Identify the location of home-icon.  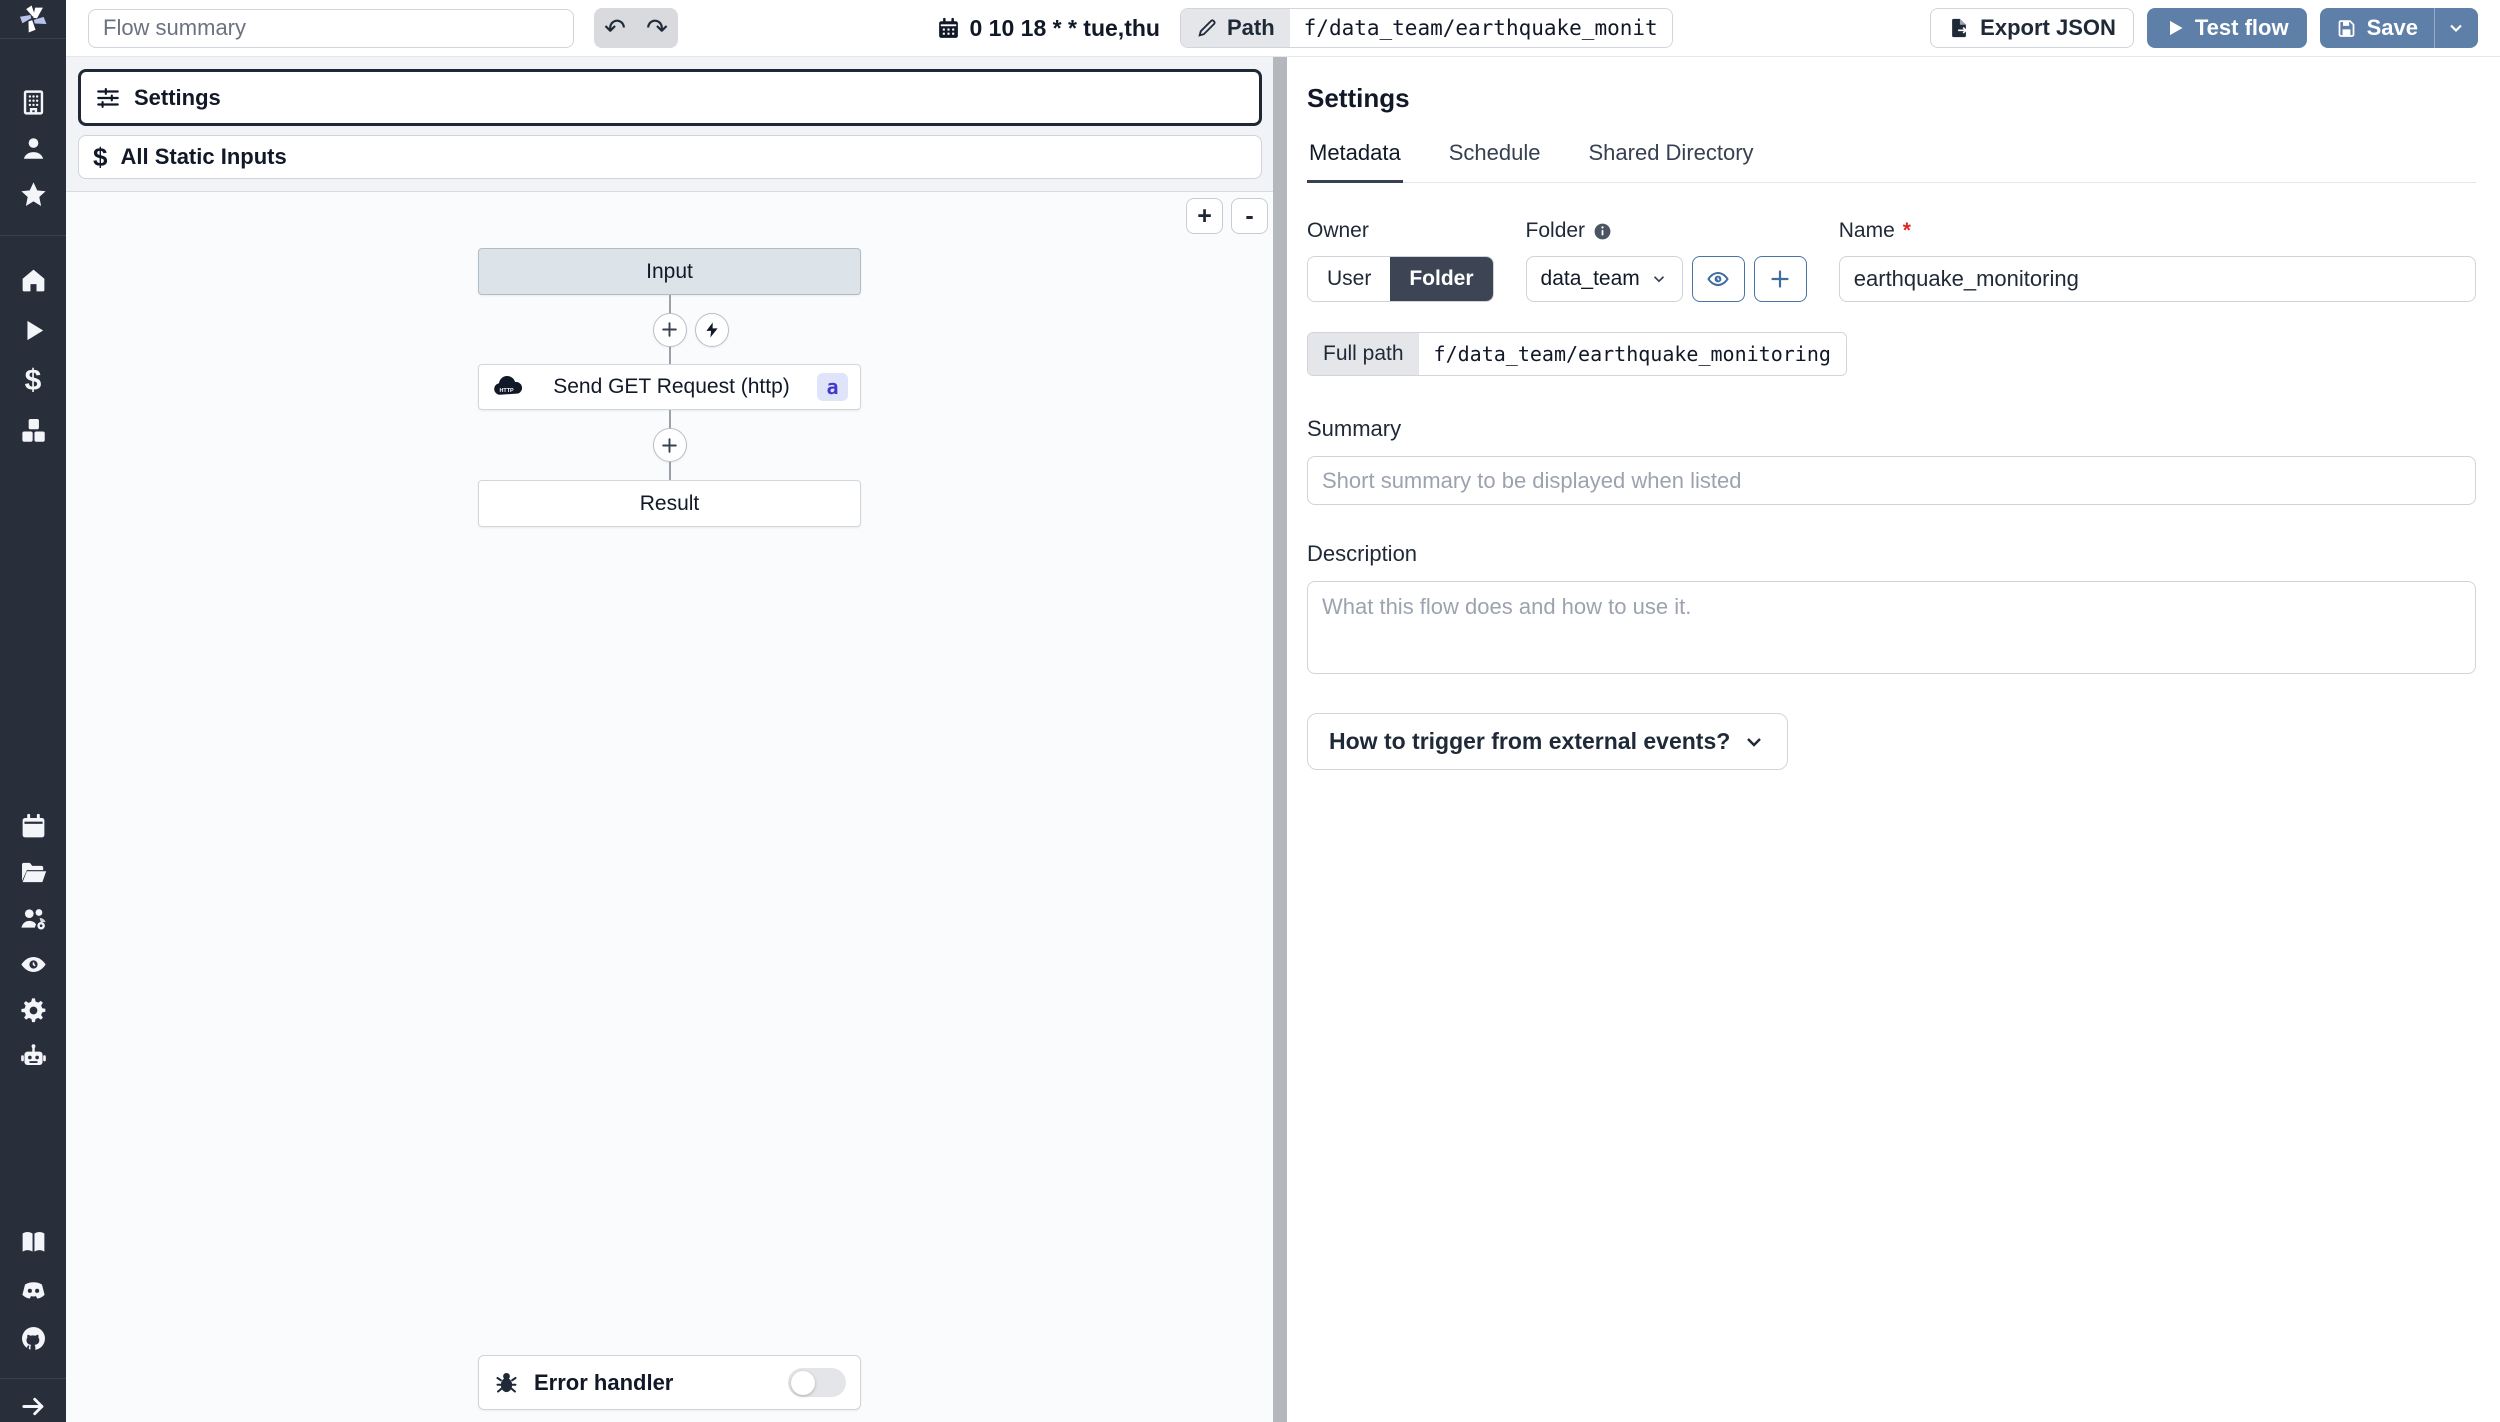
(33, 281).